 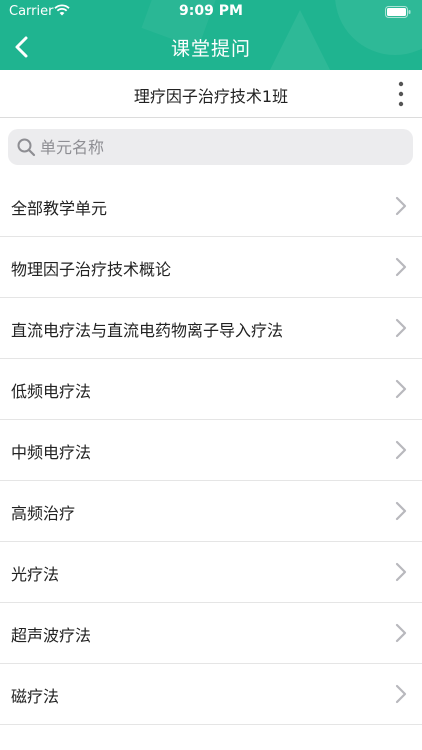 What do you see at coordinates (211, 511) in the screenshot?
I see `list-item-5: 高频治疗` at bounding box center [211, 511].